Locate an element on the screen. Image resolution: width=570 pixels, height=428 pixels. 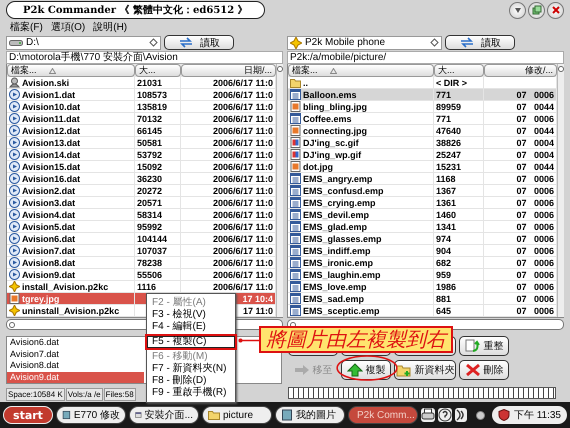
start-button: start is located at coordinates (28, 415).